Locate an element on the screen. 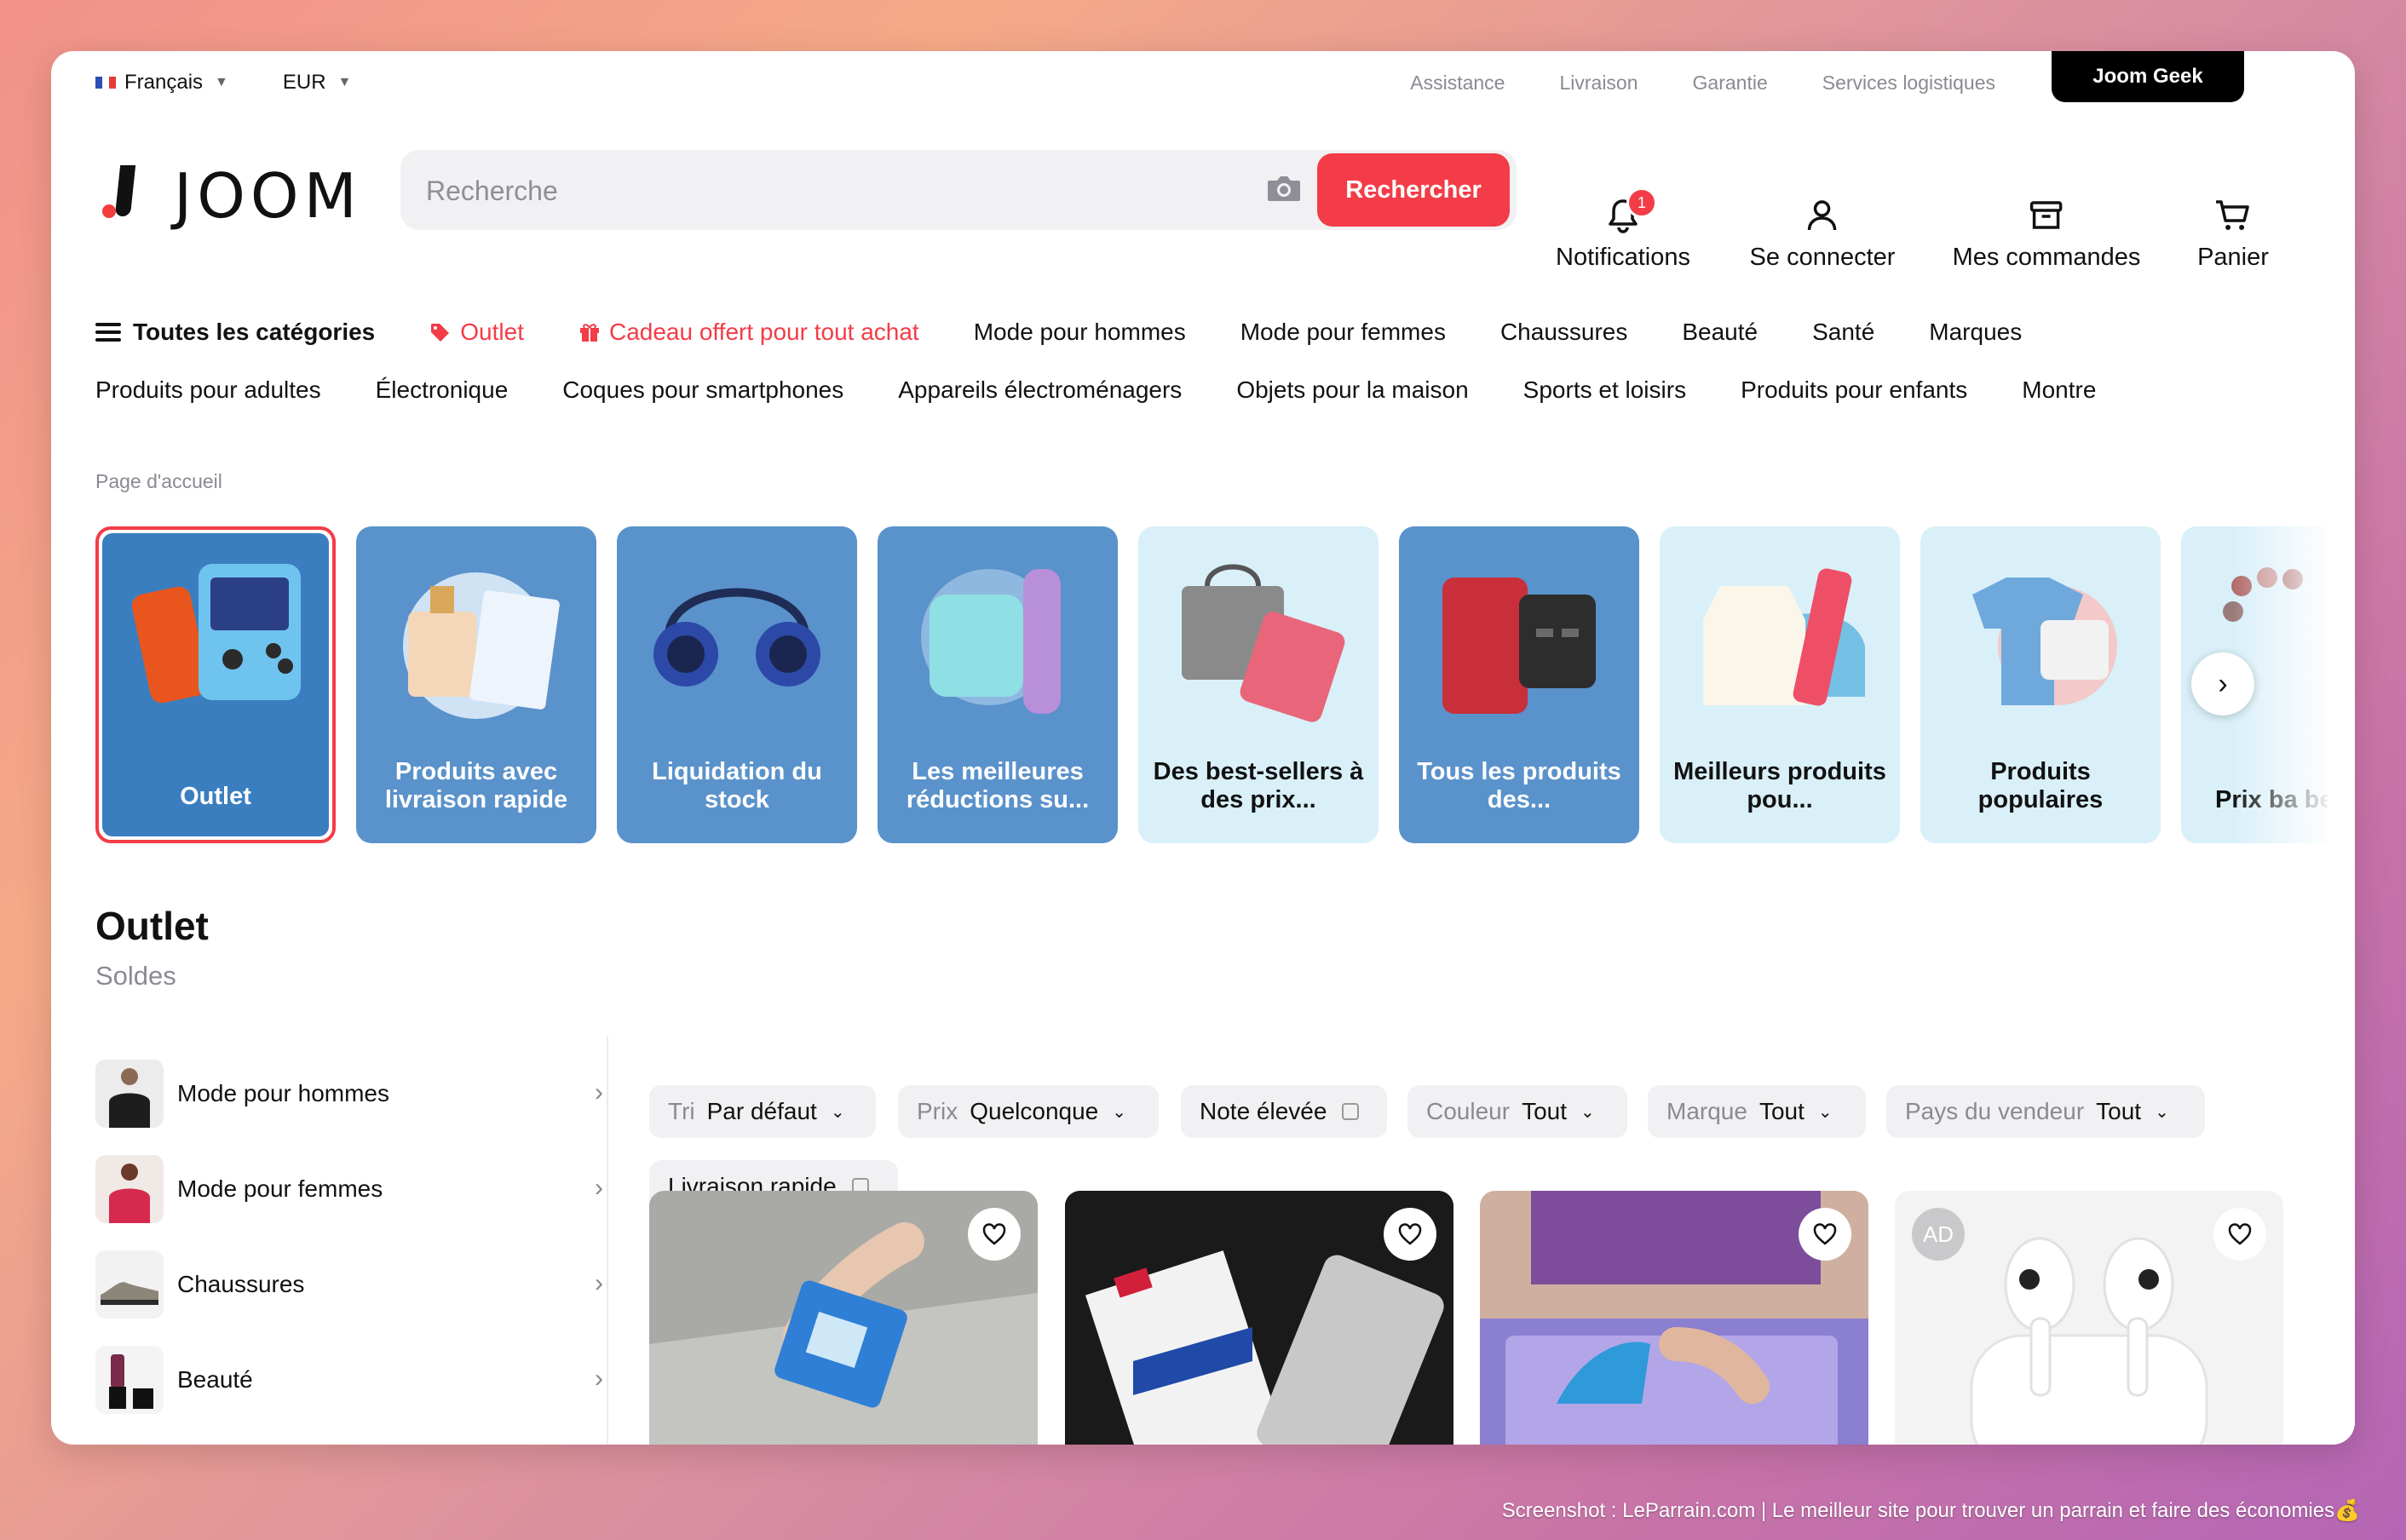 Image resolution: width=2406 pixels, height=1540 pixels. france-flag-icon is located at coordinates (106, 83).